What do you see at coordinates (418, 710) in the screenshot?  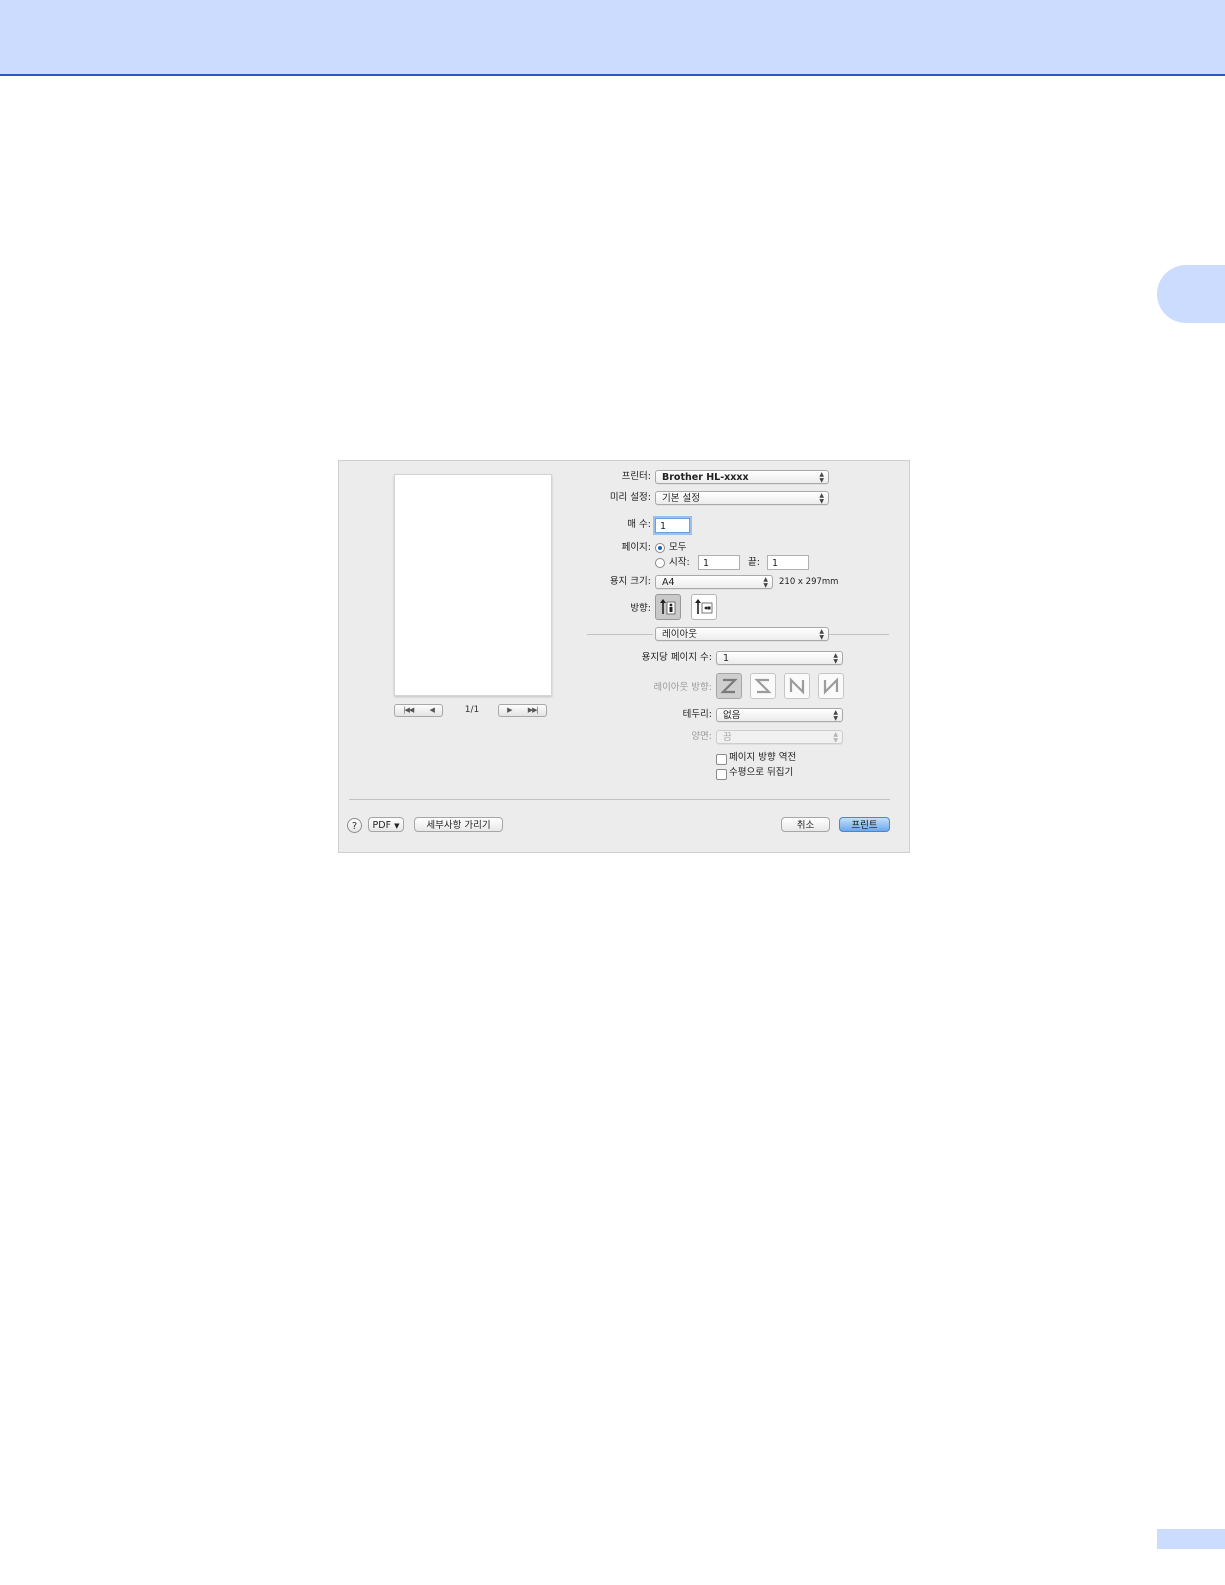 I see `preview-back-buttons: |◀◀ ◀` at bounding box center [418, 710].